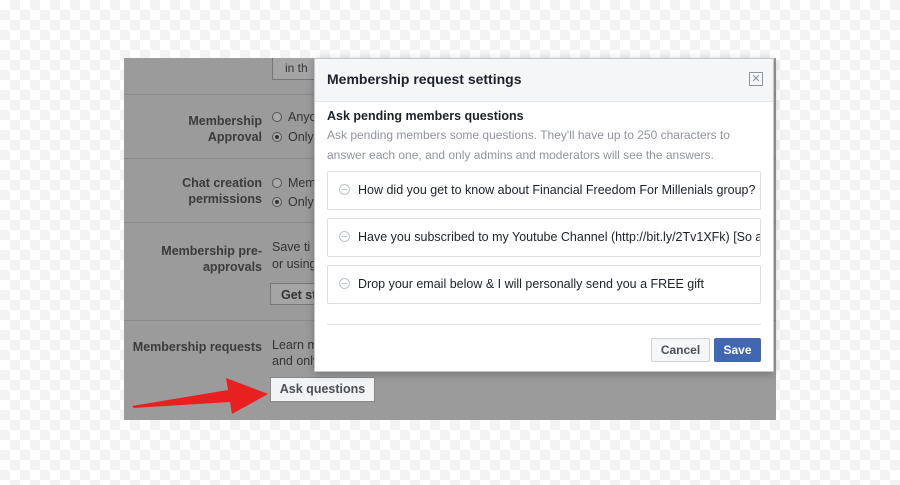 This screenshot has width=900, height=485. I want to click on section-title: Ask pending members questions, so click(425, 116).